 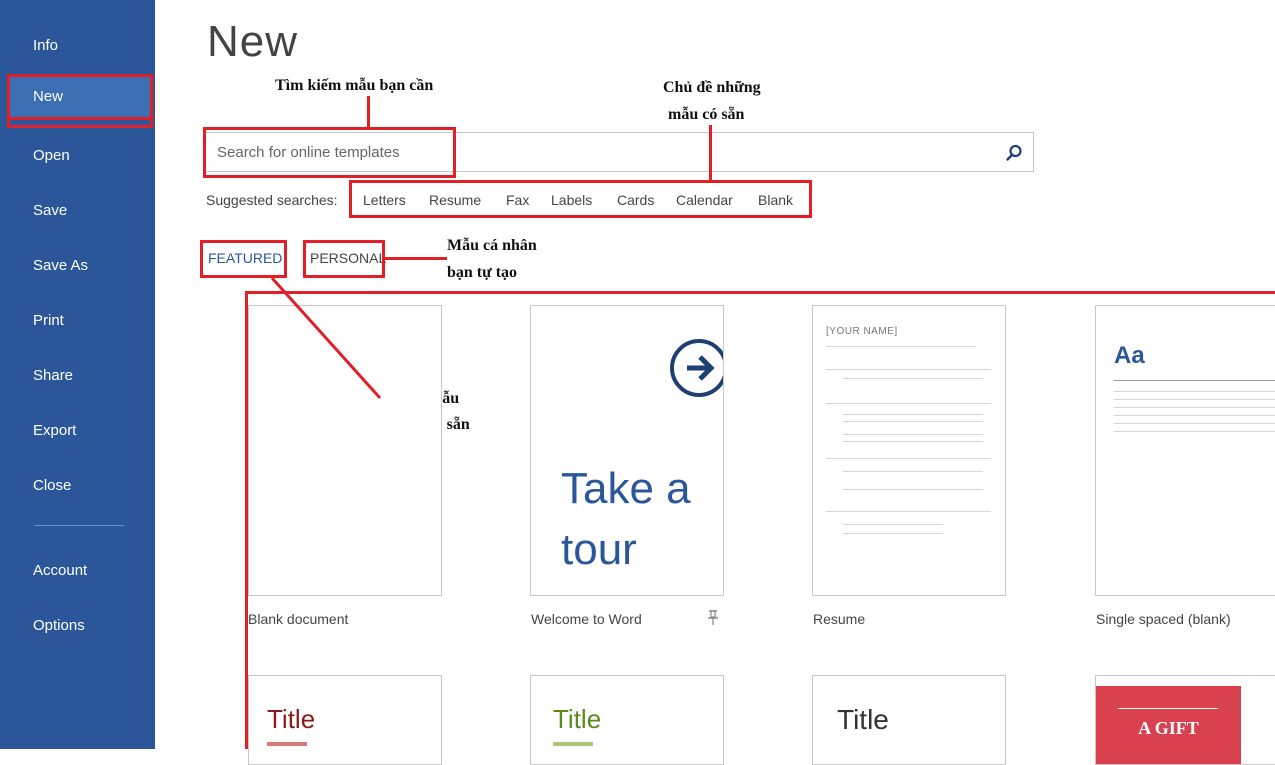 I want to click on arrow-right-circle-icon, so click(x=696, y=368).